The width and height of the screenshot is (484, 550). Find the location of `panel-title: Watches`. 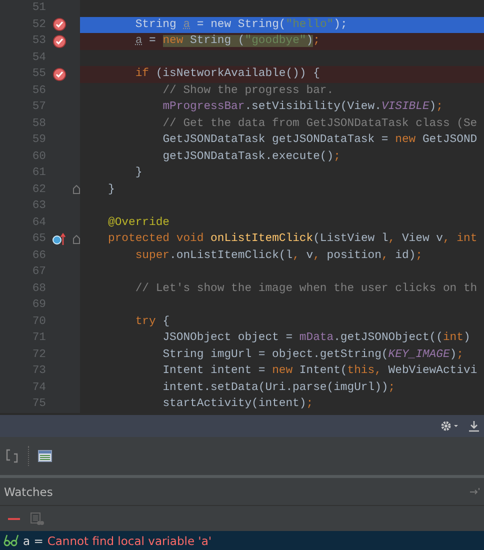

panel-title: Watches is located at coordinates (28, 491).